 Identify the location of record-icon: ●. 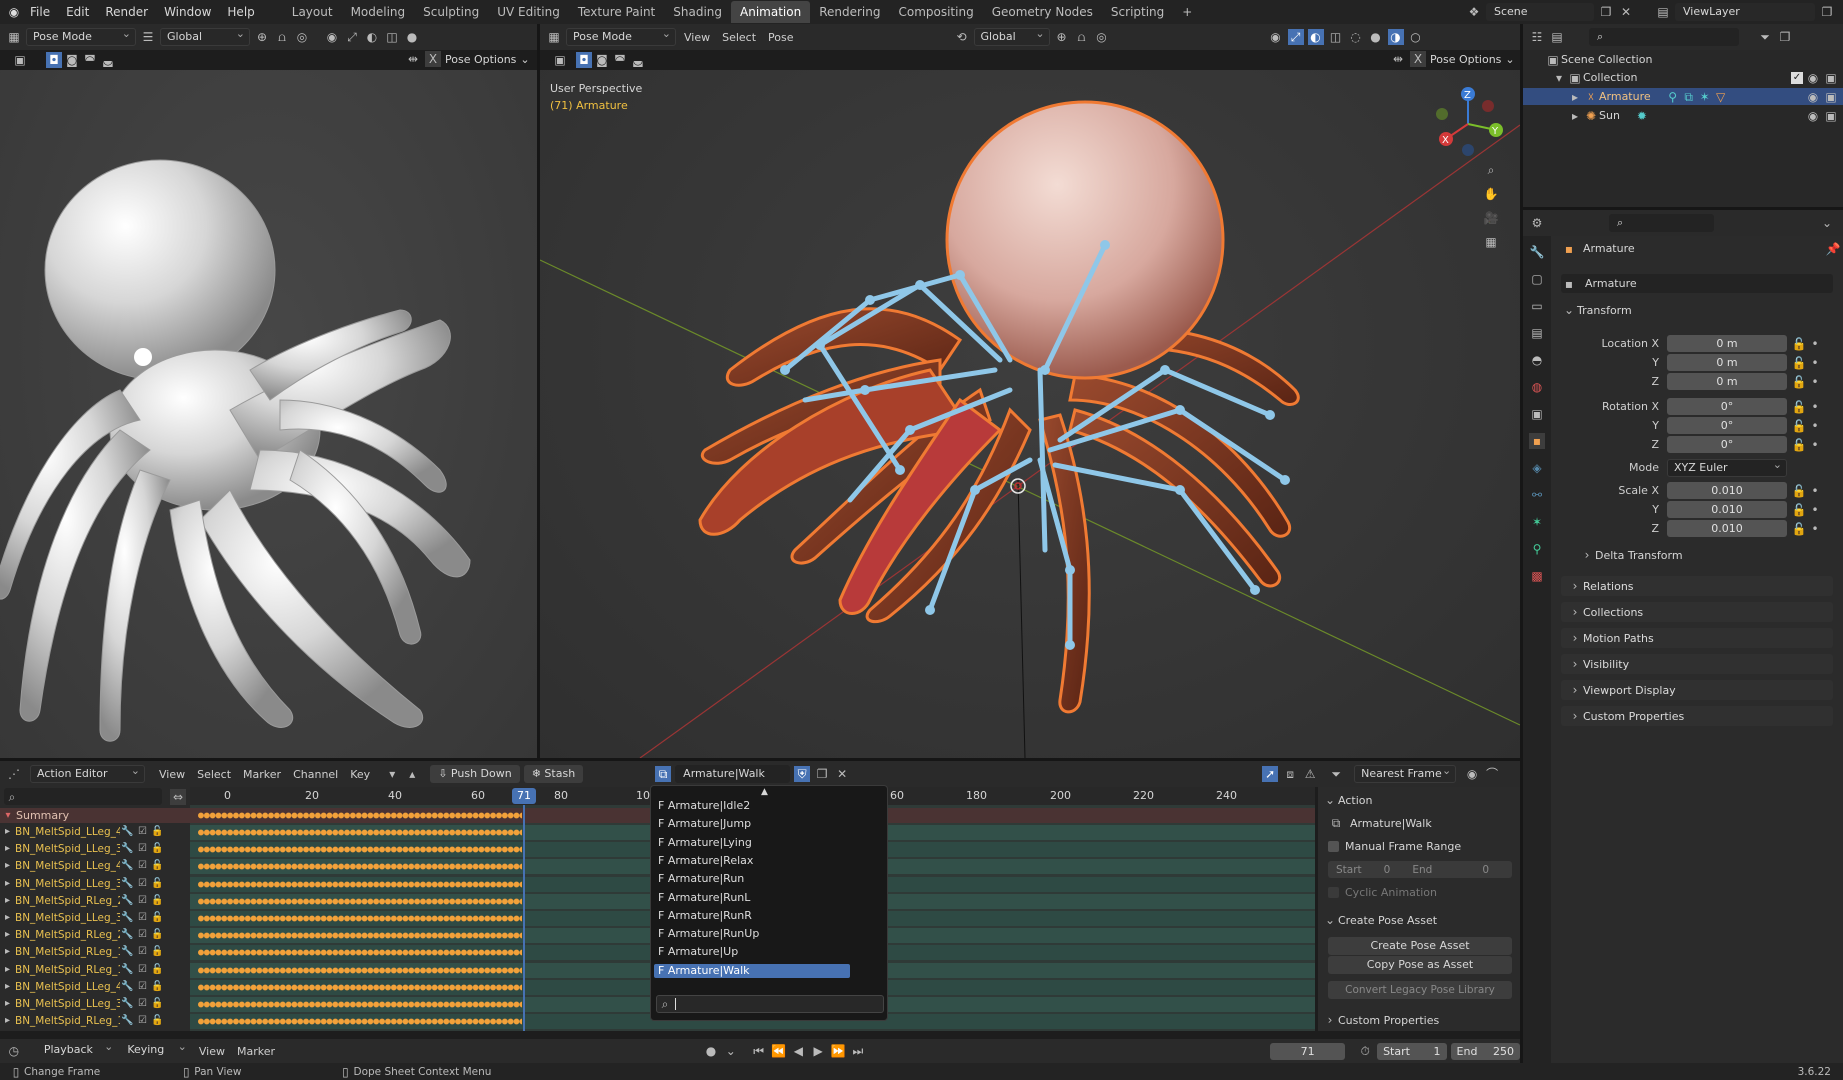
(711, 1051).